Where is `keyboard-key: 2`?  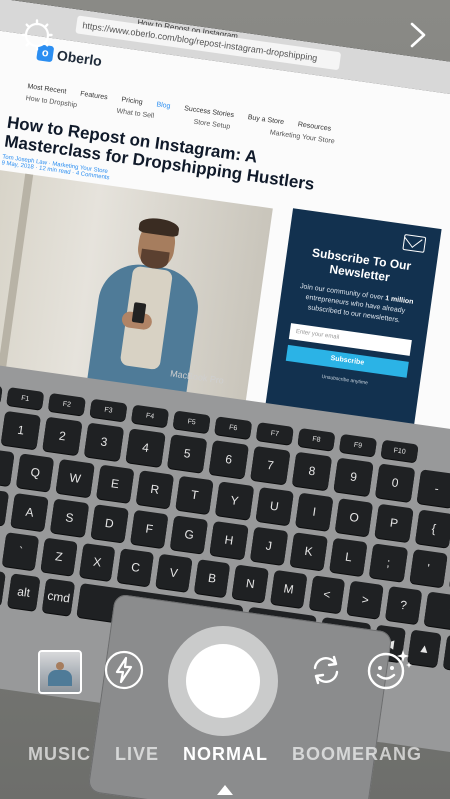
keyboard-key: 2 is located at coordinates (62, 436).